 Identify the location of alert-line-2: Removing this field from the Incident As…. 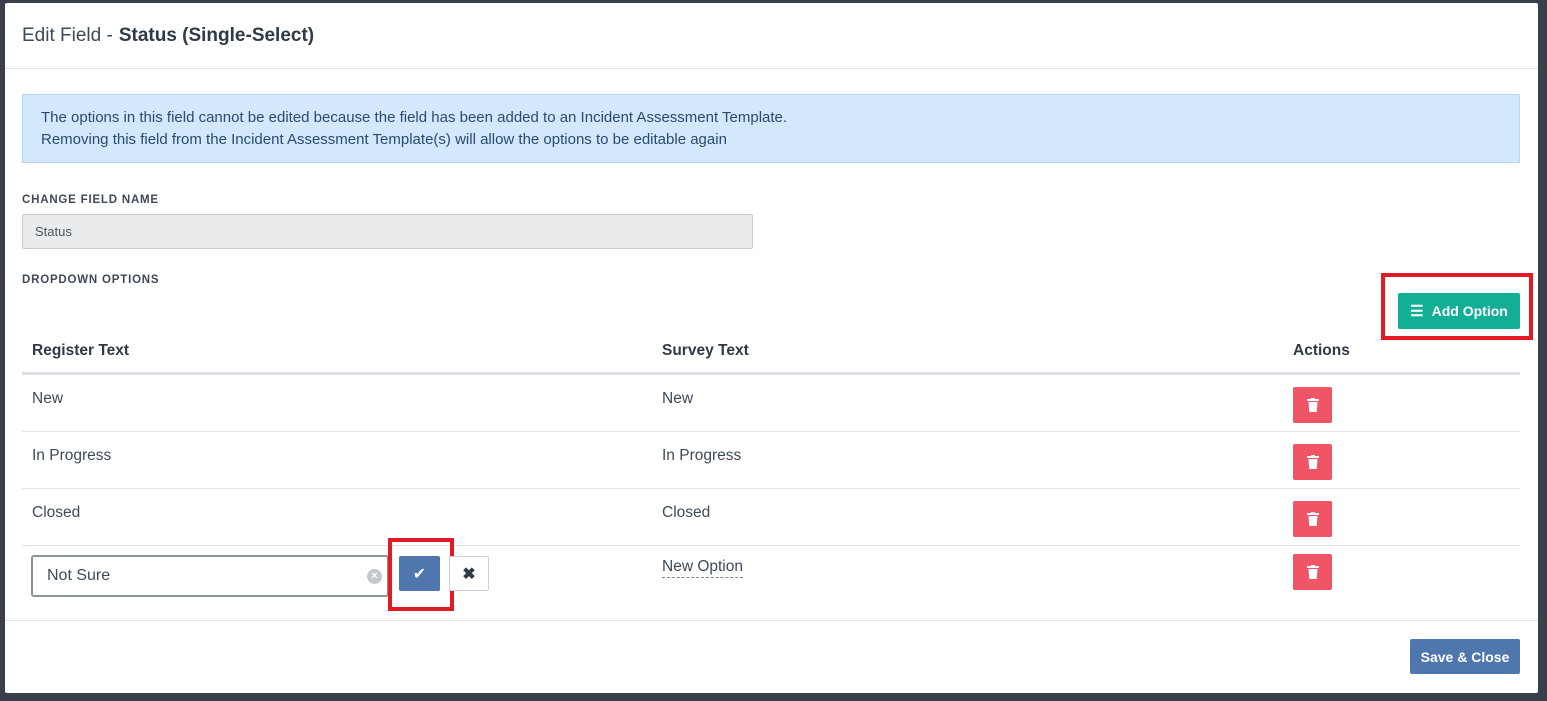
(384, 139).